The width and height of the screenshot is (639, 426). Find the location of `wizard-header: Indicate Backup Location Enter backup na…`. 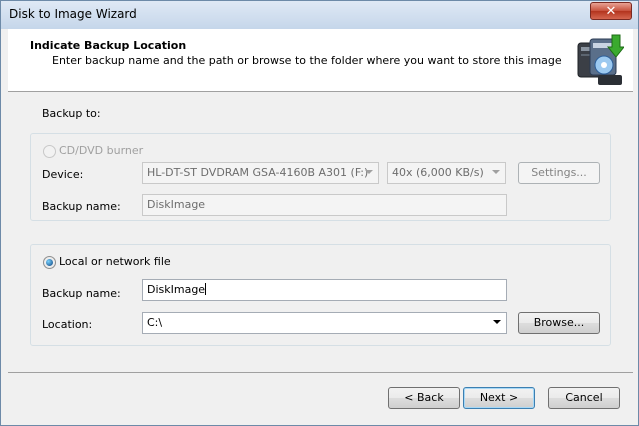

wizard-header: Indicate Backup Location Enter backup na… is located at coordinates (320, 60).